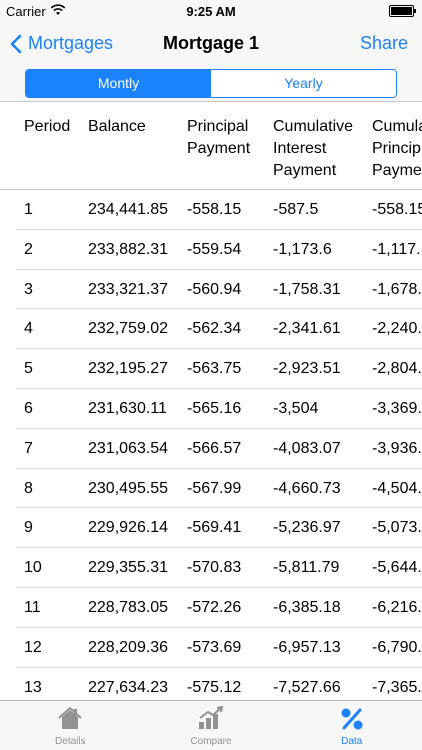 This screenshot has width=422, height=750. I want to click on cell-period: 2, so click(28, 249).